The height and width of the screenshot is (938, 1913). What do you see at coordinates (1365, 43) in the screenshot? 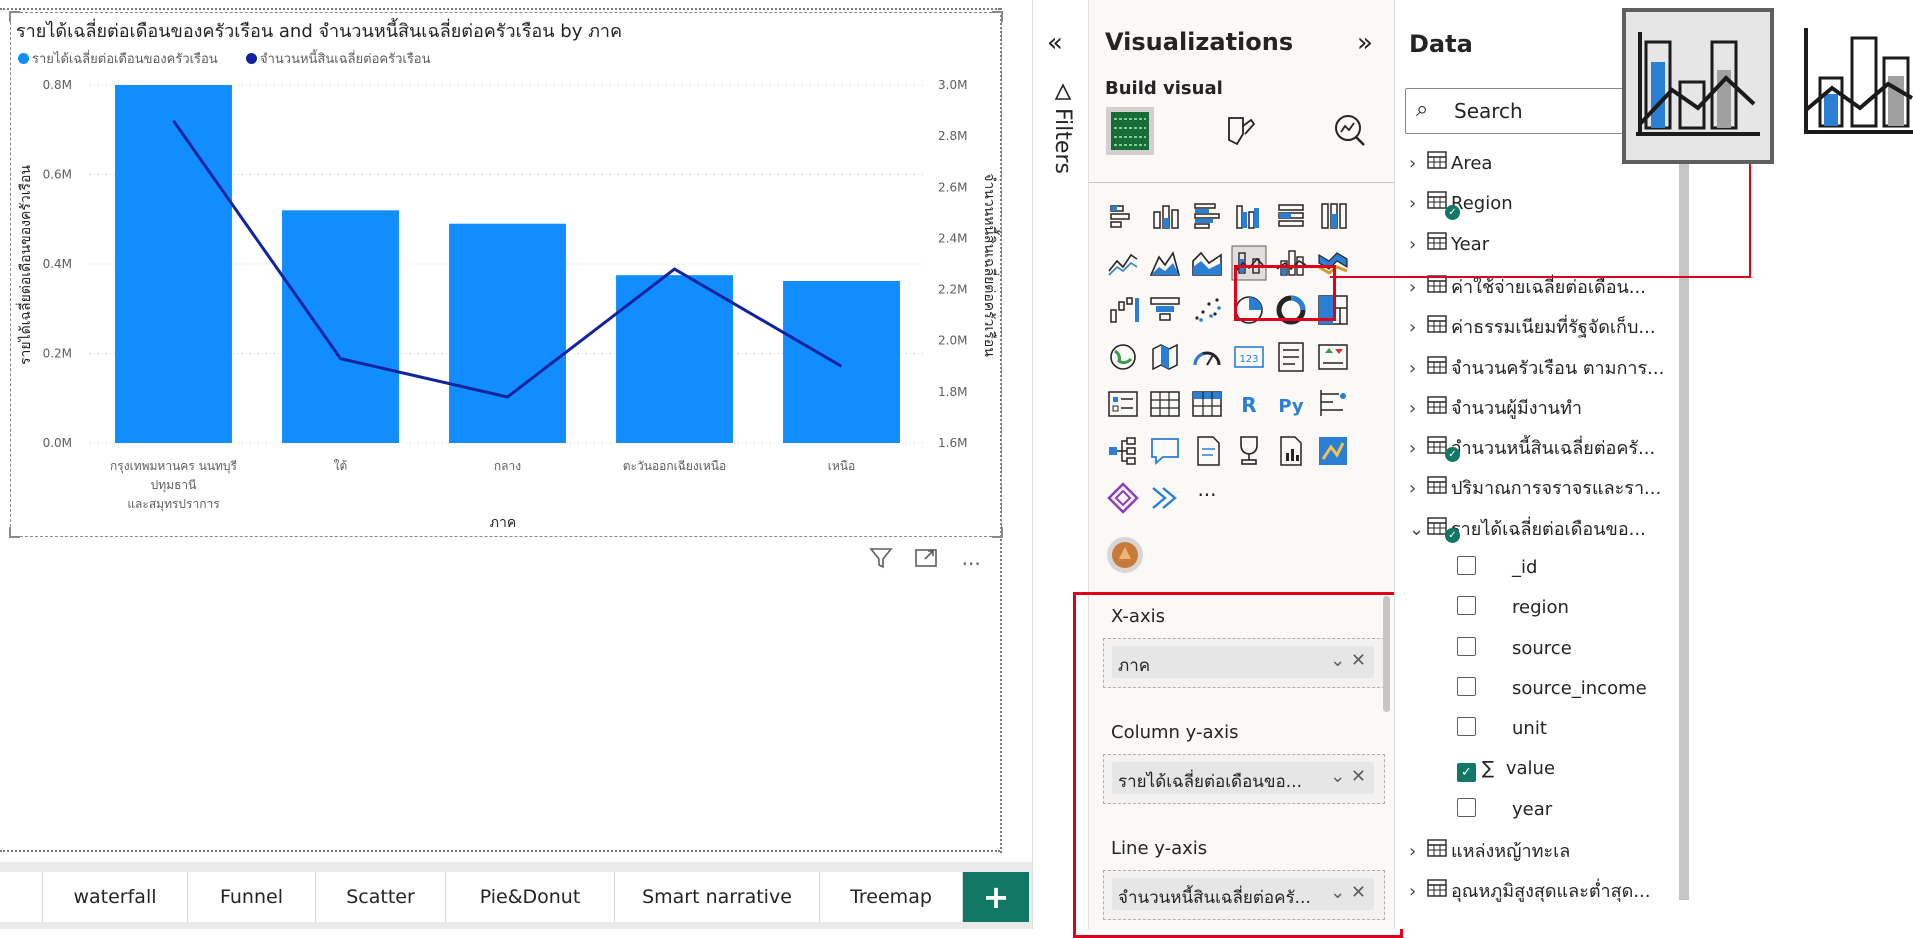
I see `expand-icon: »` at bounding box center [1365, 43].